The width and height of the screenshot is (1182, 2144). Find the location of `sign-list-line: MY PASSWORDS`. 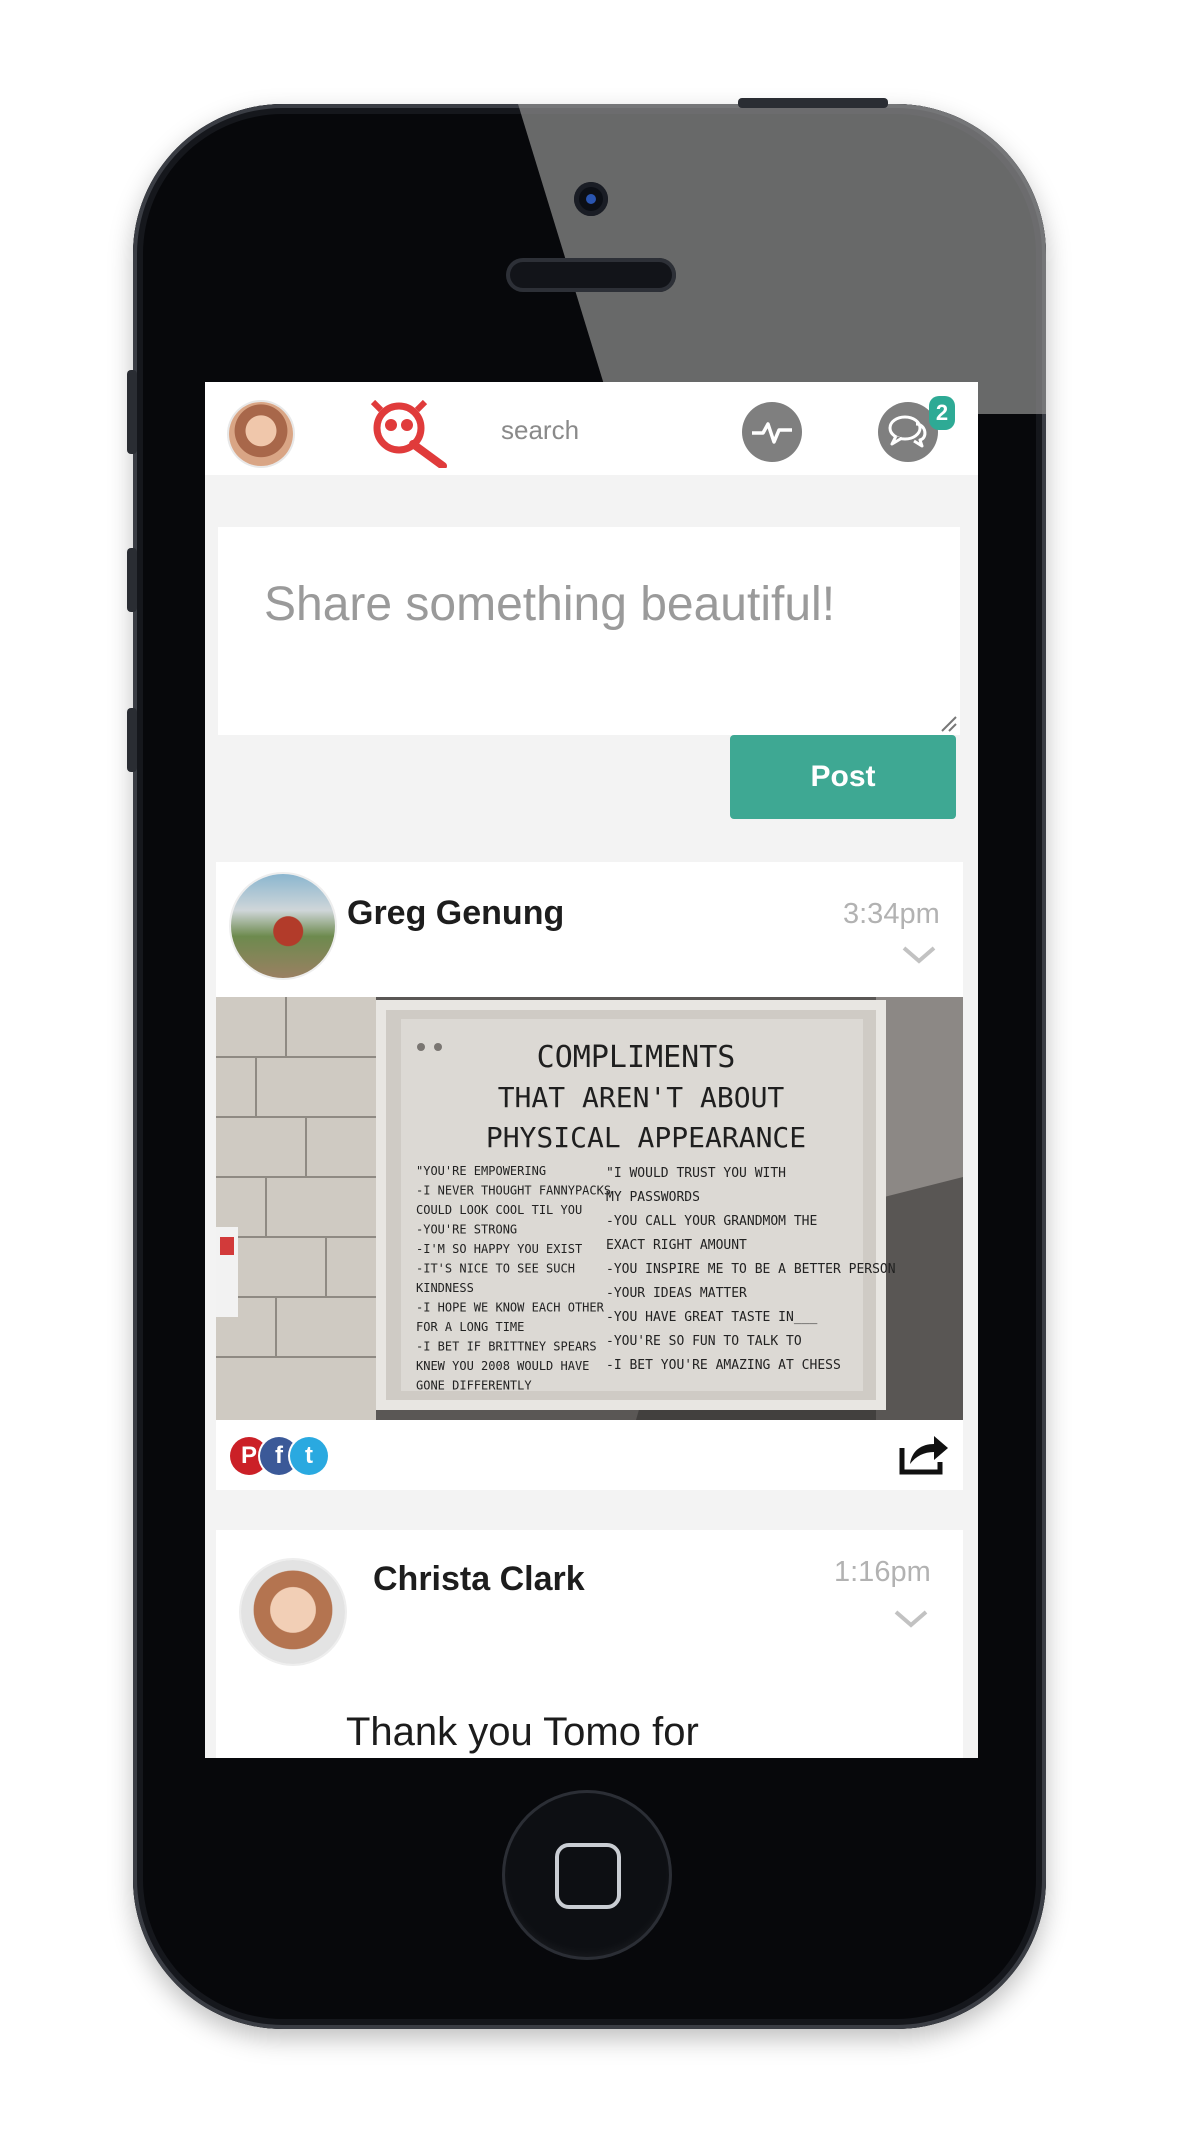

sign-list-line: MY PASSWORDS is located at coordinates (653, 1197).